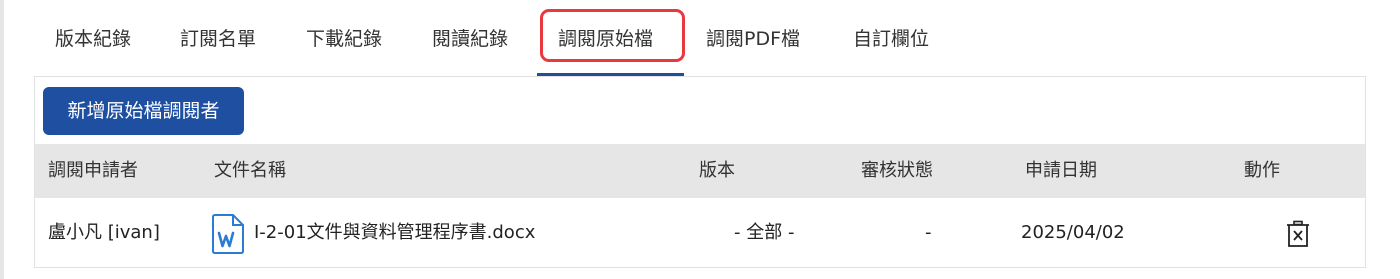  What do you see at coordinates (1298, 234) in the screenshot?
I see `delete-icon` at bounding box center [1298, 234].